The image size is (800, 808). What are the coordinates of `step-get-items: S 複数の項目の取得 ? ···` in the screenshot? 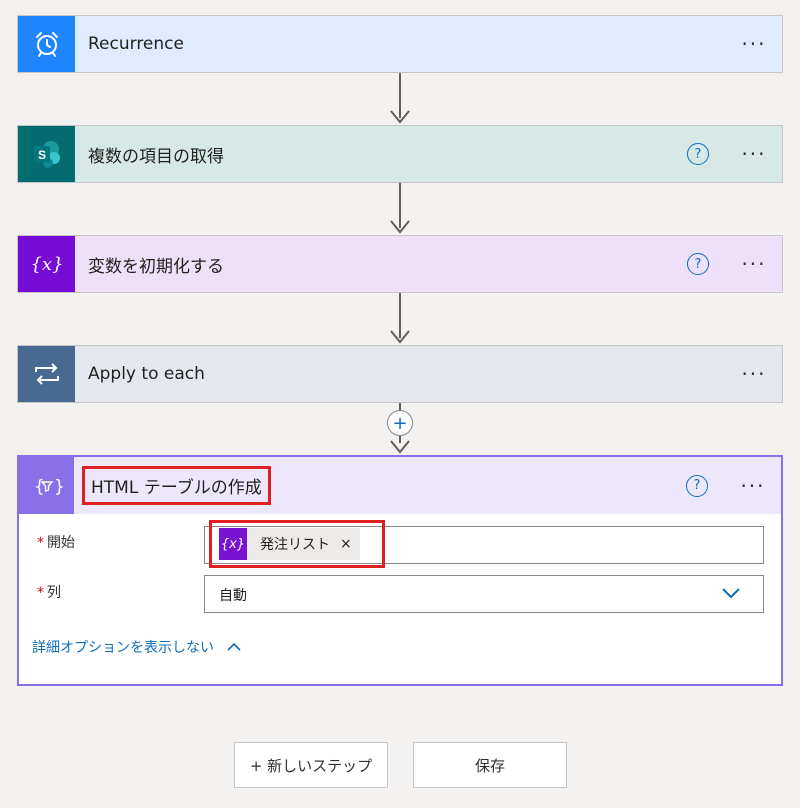 It's located at (400, 154).